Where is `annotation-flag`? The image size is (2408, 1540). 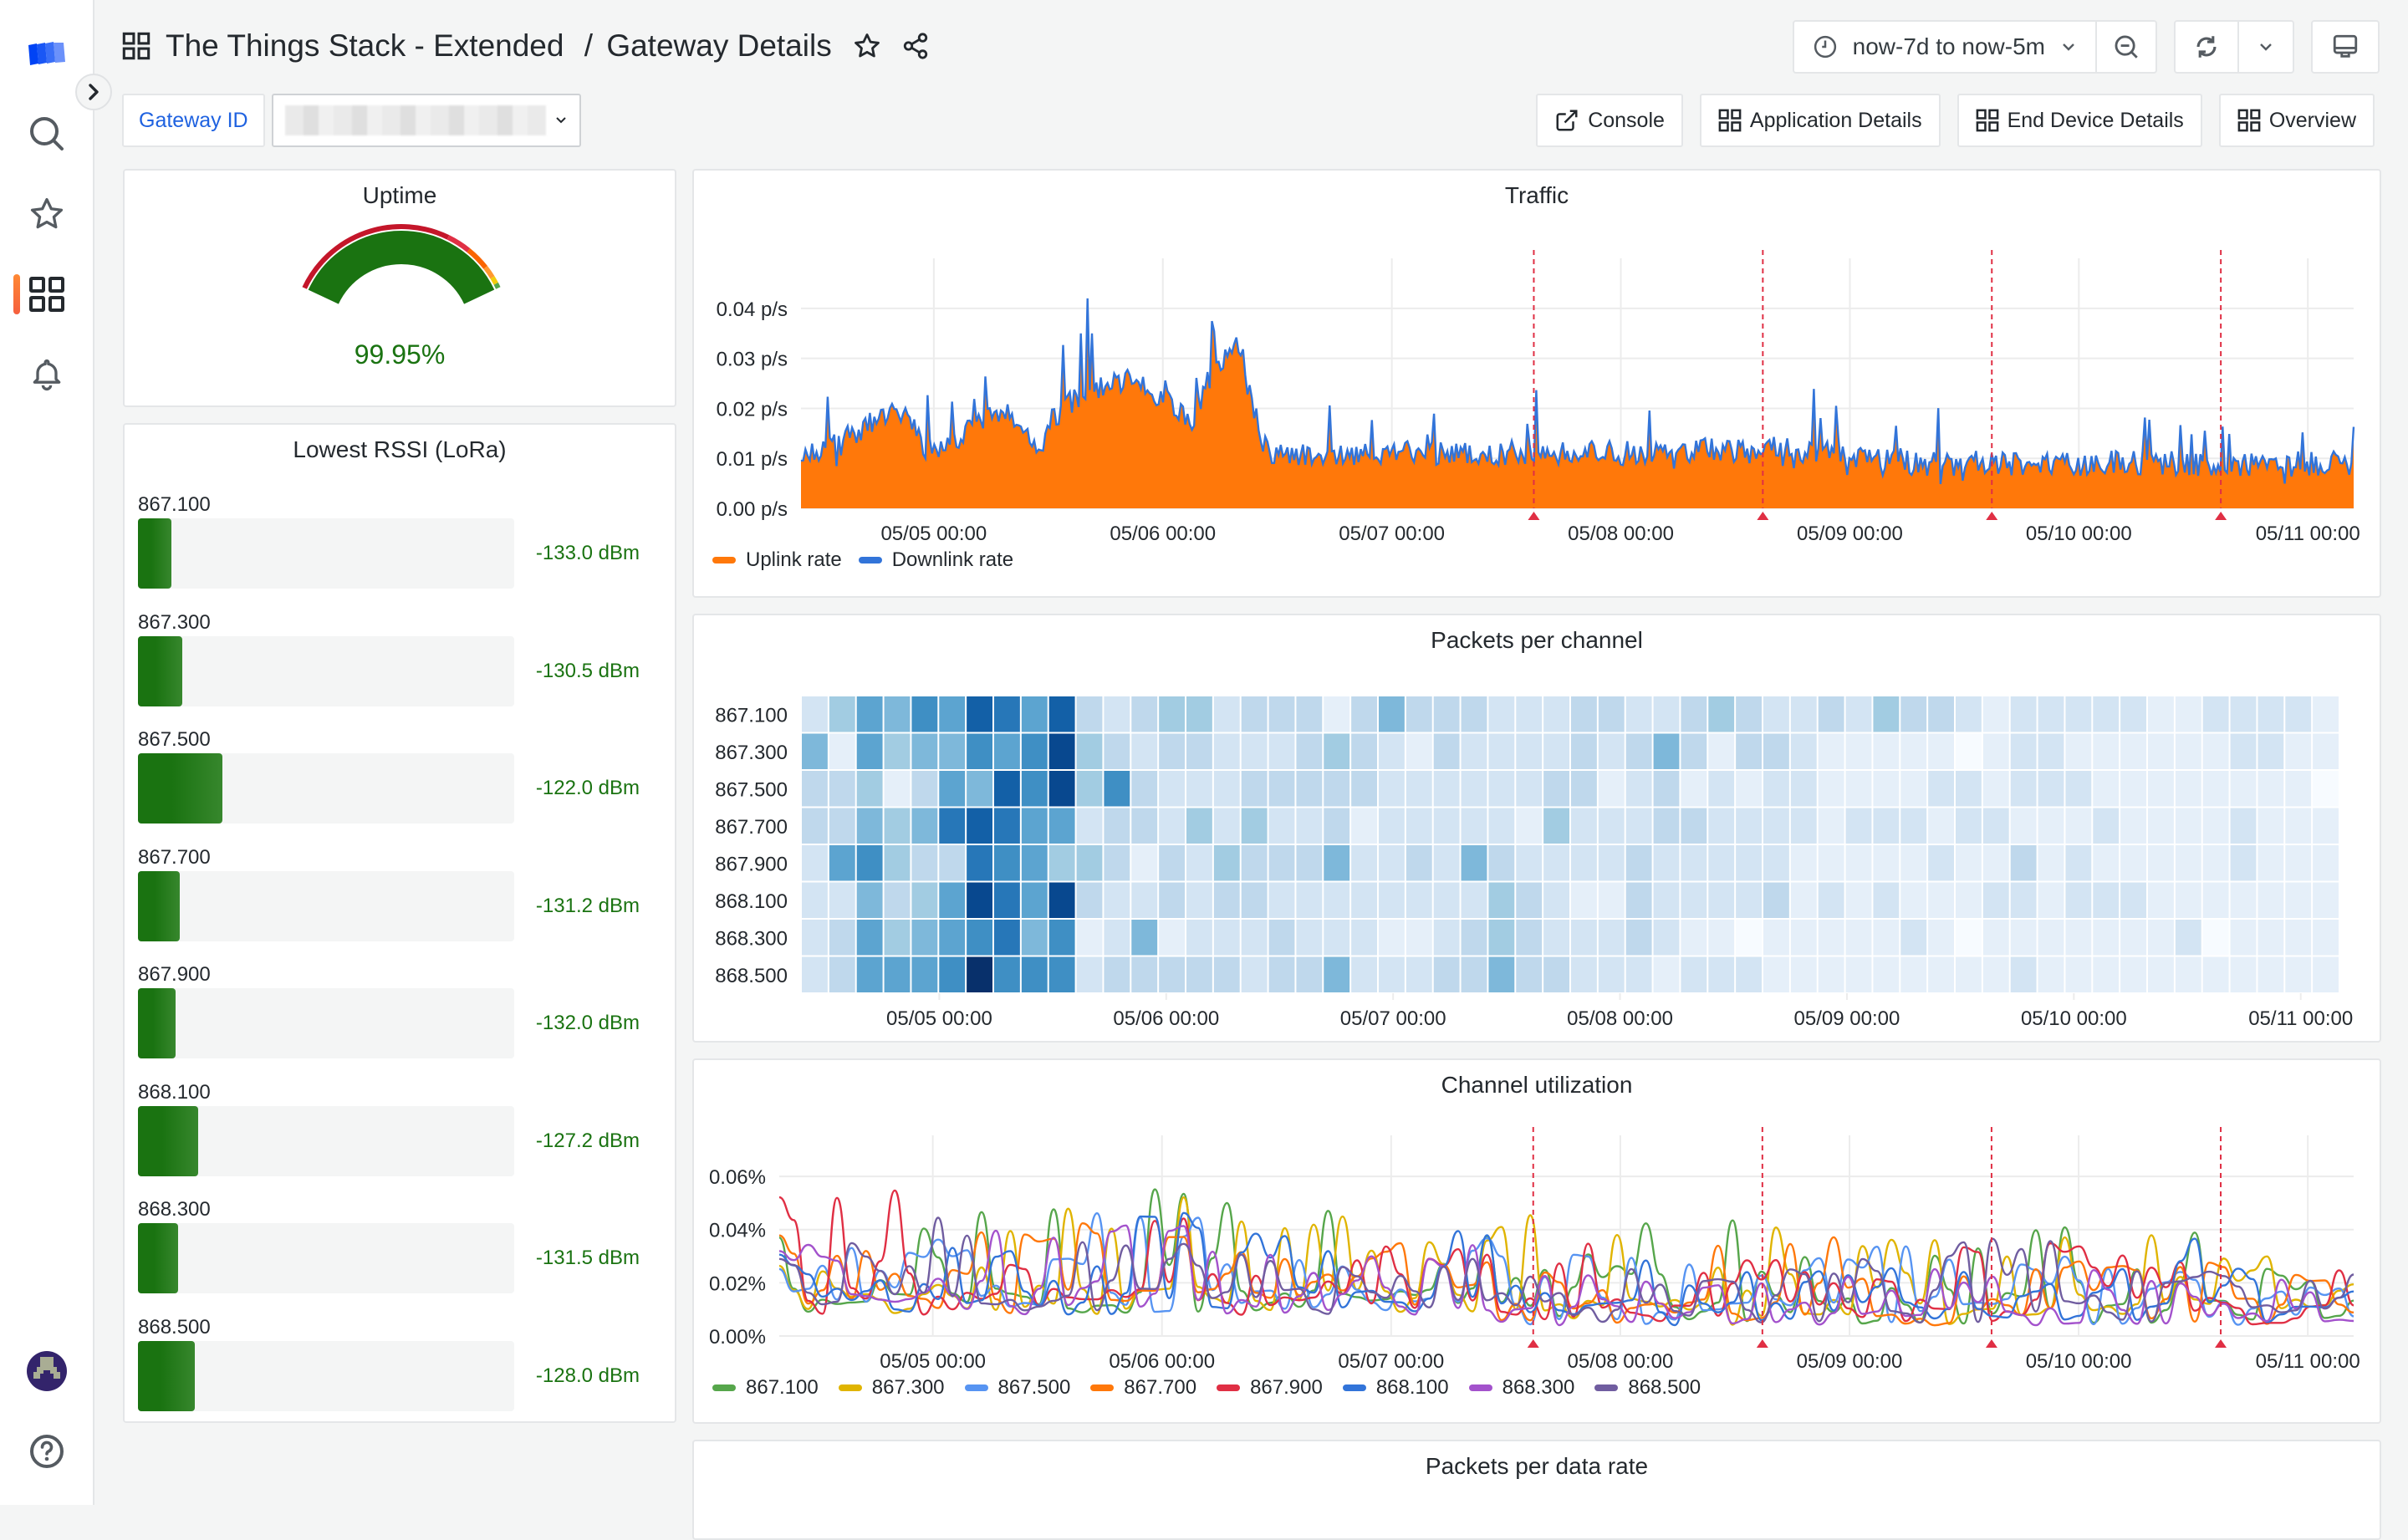
annotation-flag is located at coordinates (1533, 1343).